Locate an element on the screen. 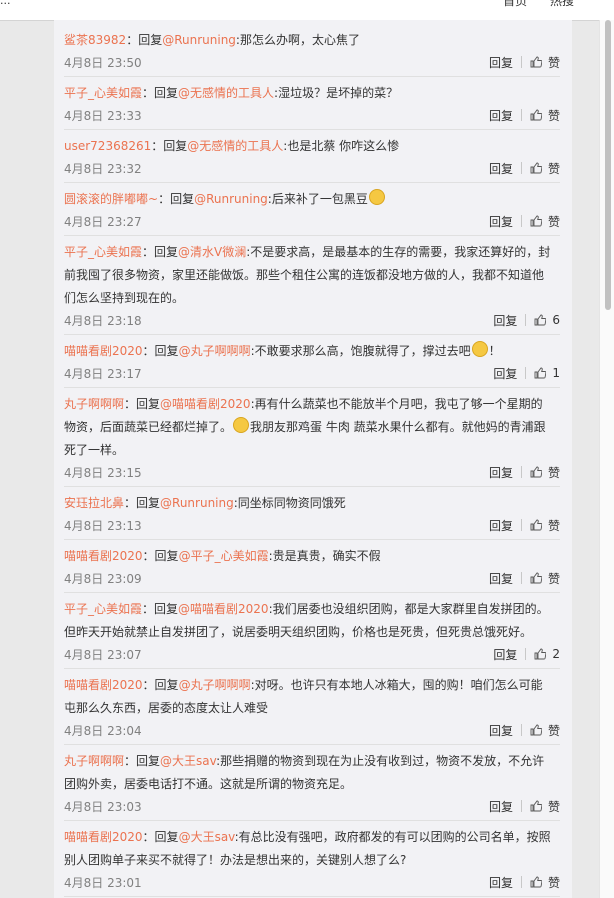  comment-text: 圆滚滚的胖嘟嘟~：回复@Runruning:后来补了一包黑豆 is located at coordinates (312, 199).